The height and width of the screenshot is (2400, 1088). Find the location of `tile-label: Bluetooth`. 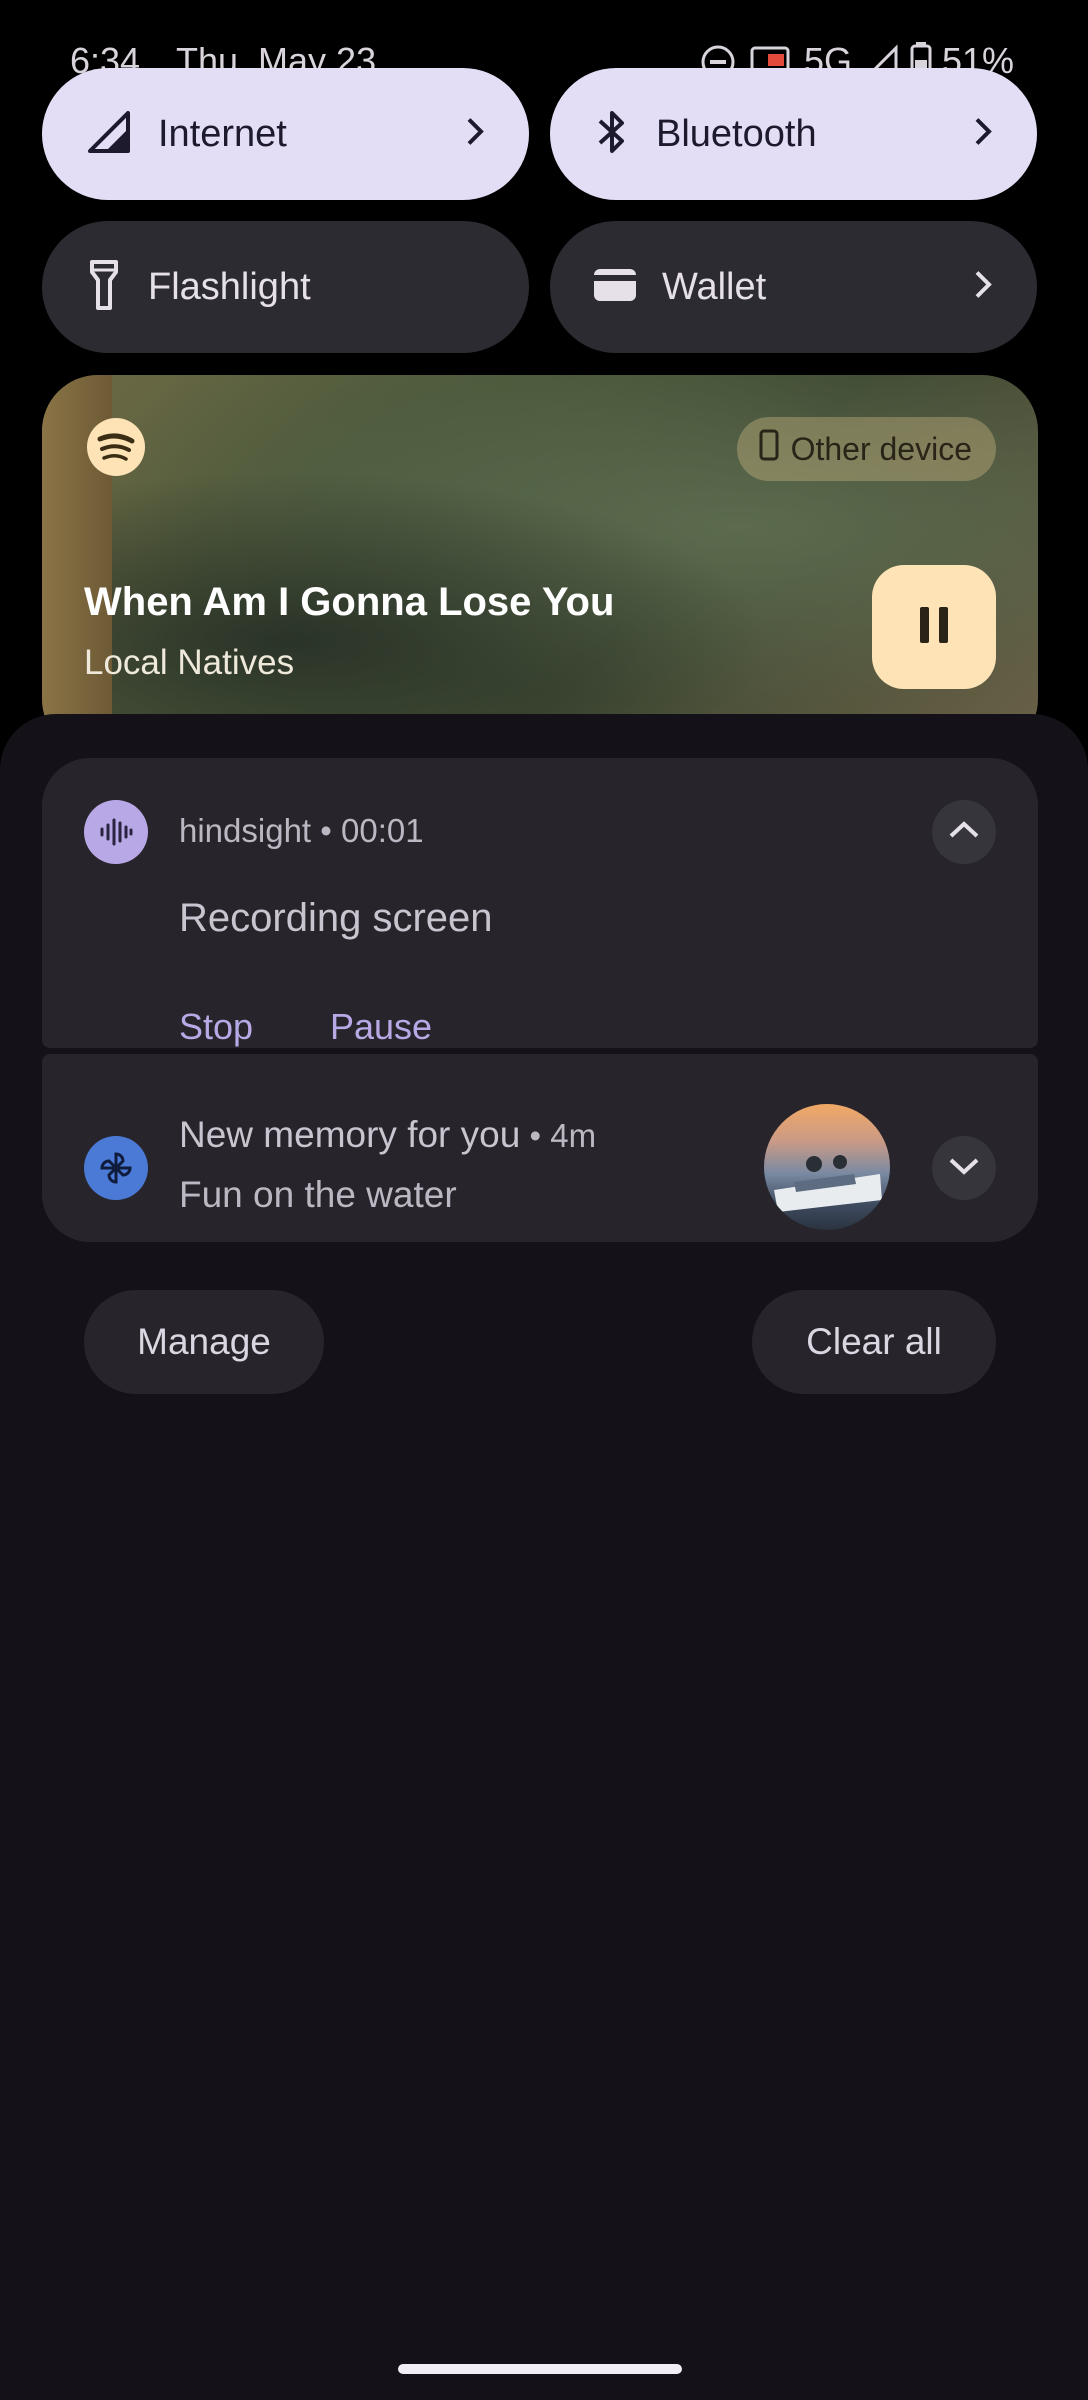

tile-label: Bluetooth is located at coordinates (736, 133).